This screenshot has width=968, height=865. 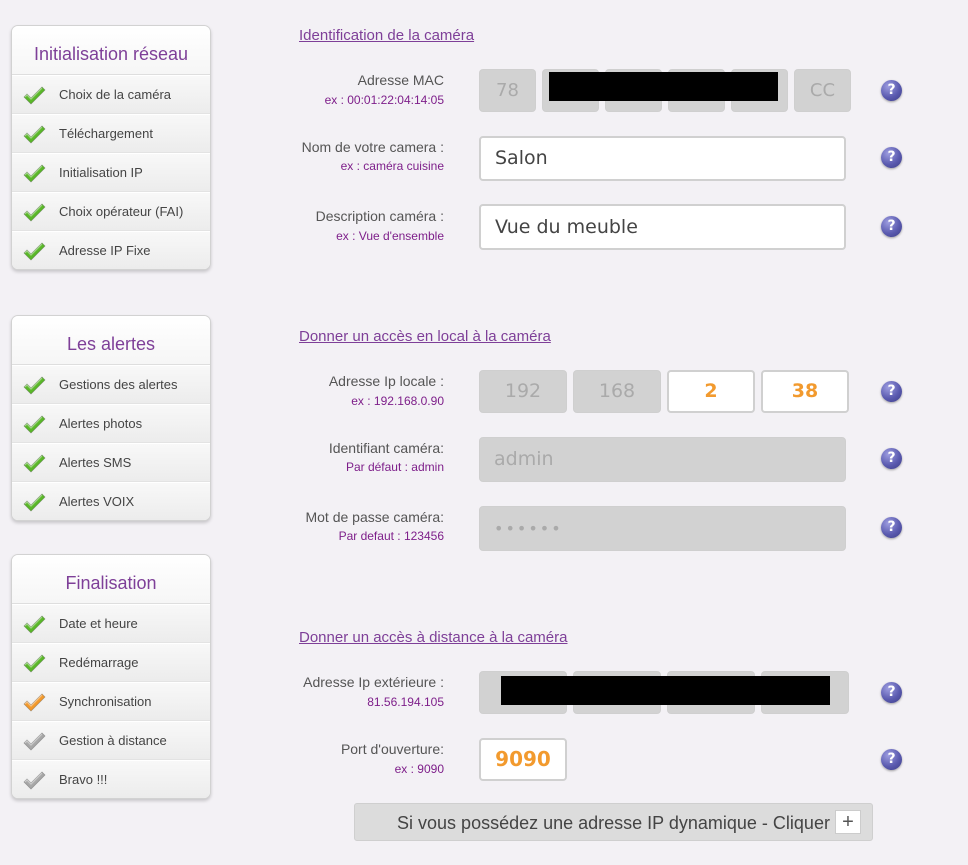 I want to click on section-title-remote-access: Donner un accès à distance à la caméra, so click(x=433, y=637).